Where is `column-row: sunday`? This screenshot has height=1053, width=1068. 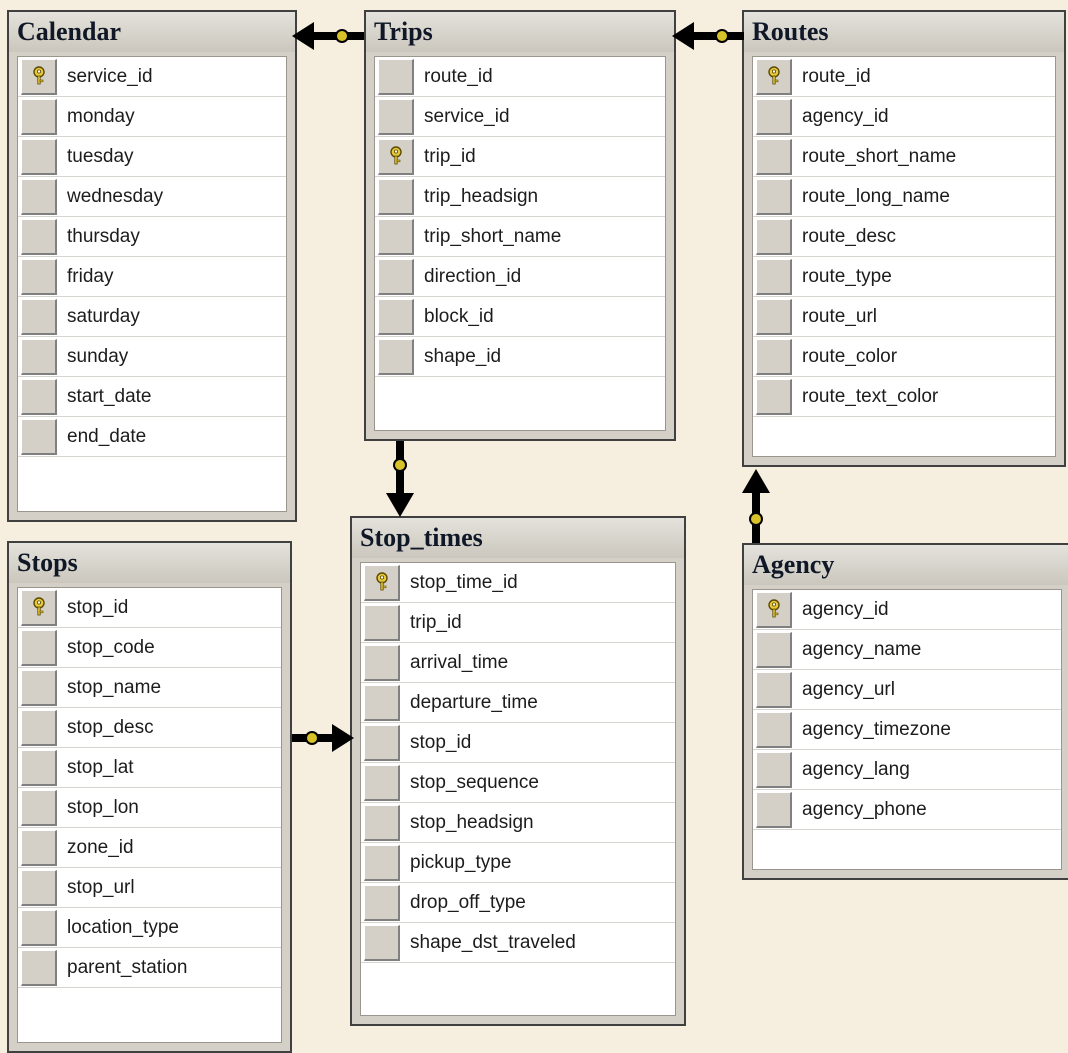
column-row: sunday is located at coordinates (152, 357).